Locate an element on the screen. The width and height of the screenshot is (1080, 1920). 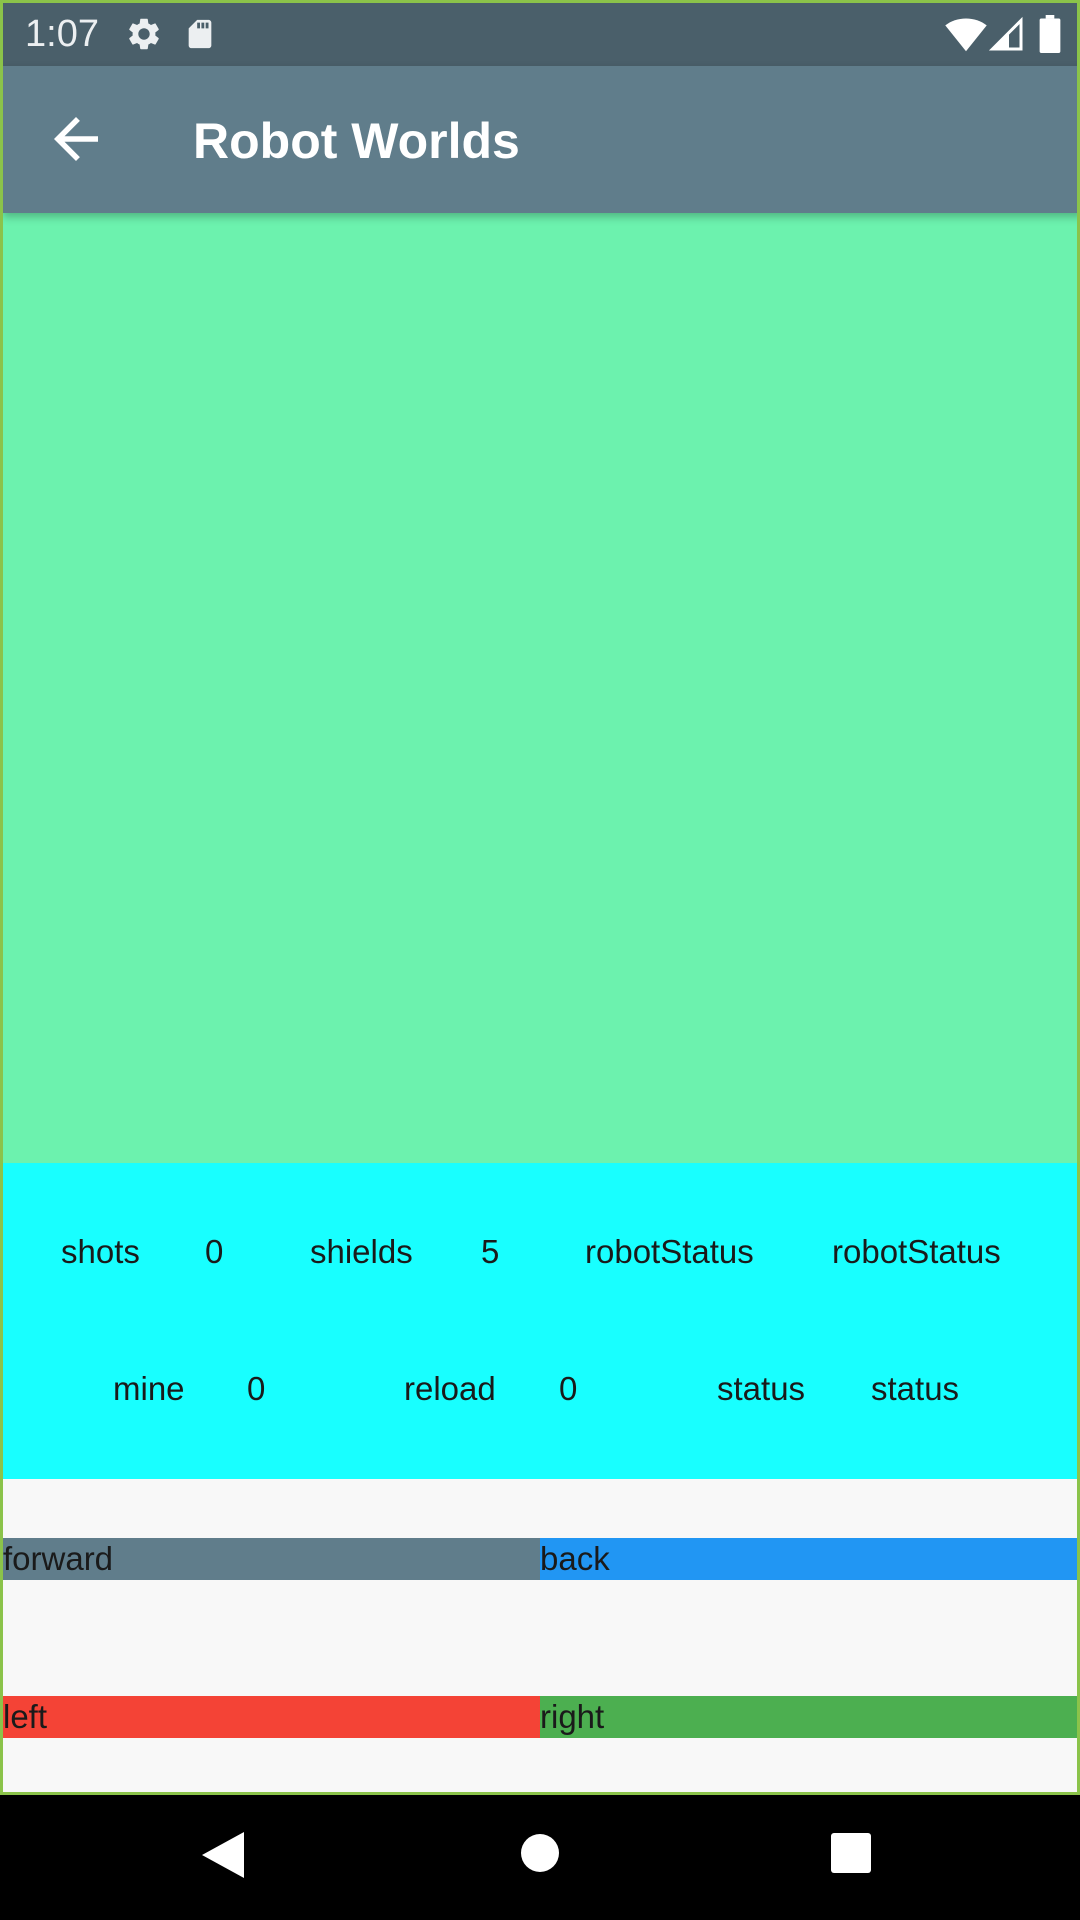
back-triangle-icon is located at coordinates (223, 1857).